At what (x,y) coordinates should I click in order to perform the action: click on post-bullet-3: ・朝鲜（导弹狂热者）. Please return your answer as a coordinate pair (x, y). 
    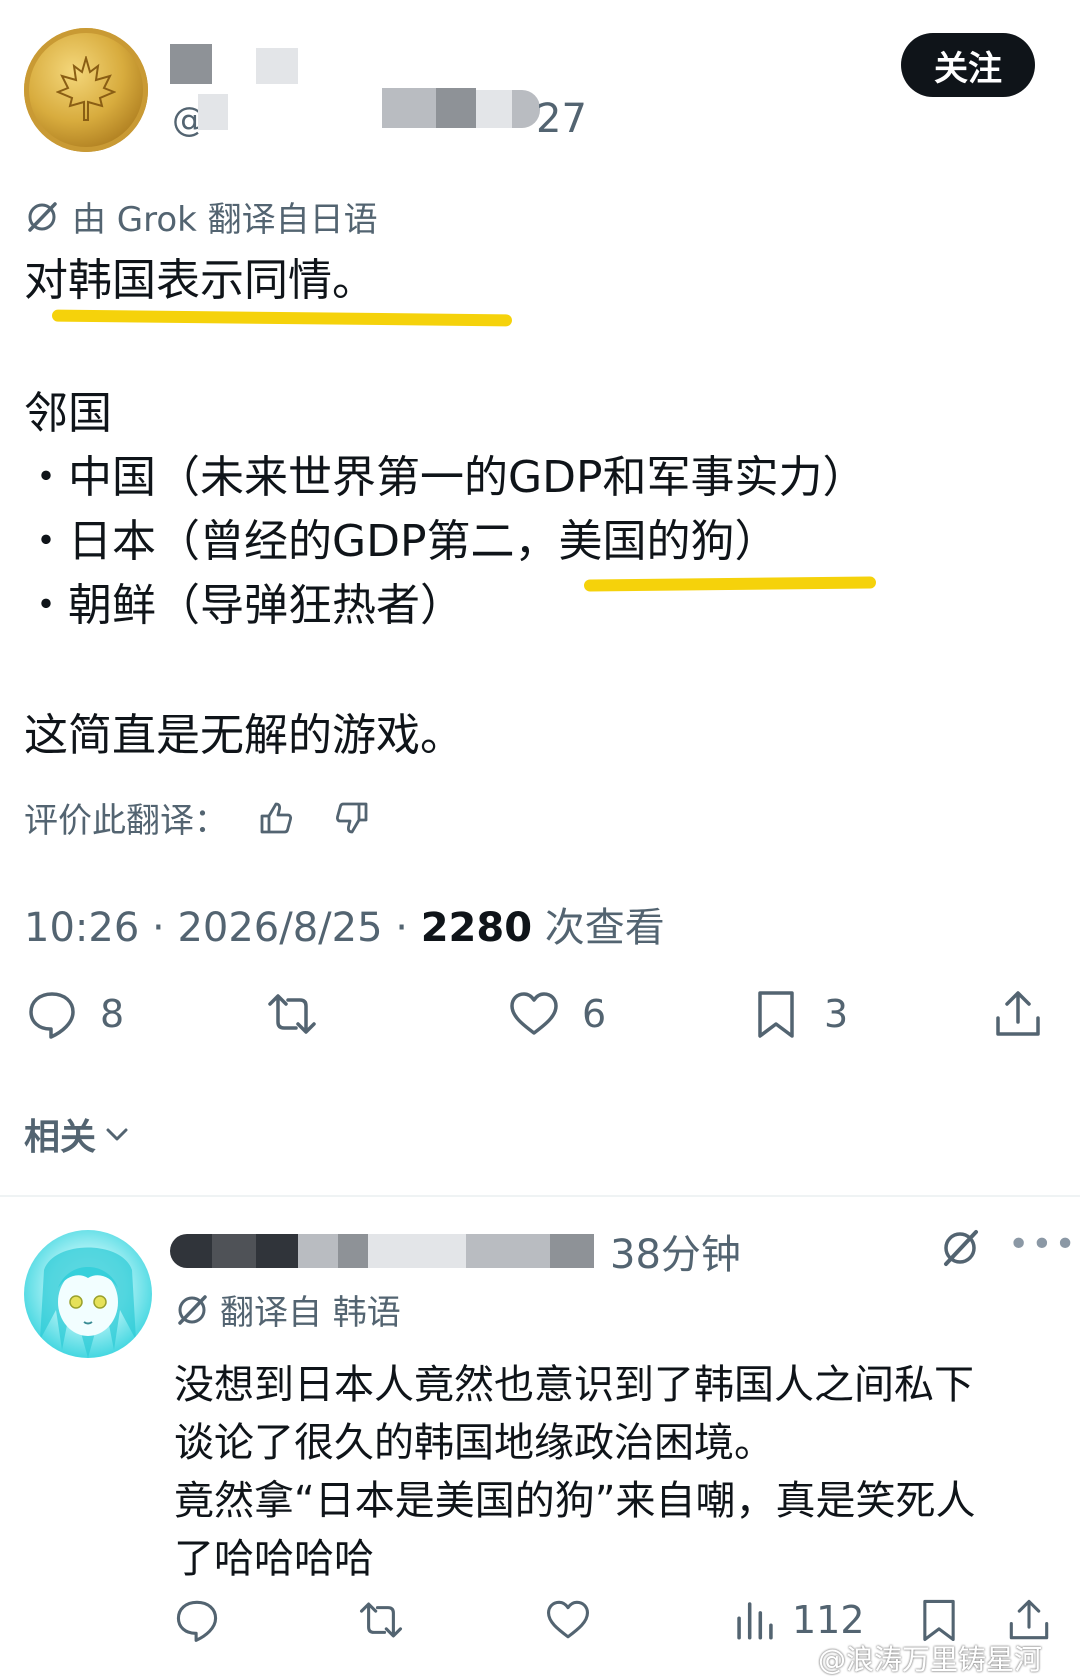
    Looking at the image, I should click on (244, 605).